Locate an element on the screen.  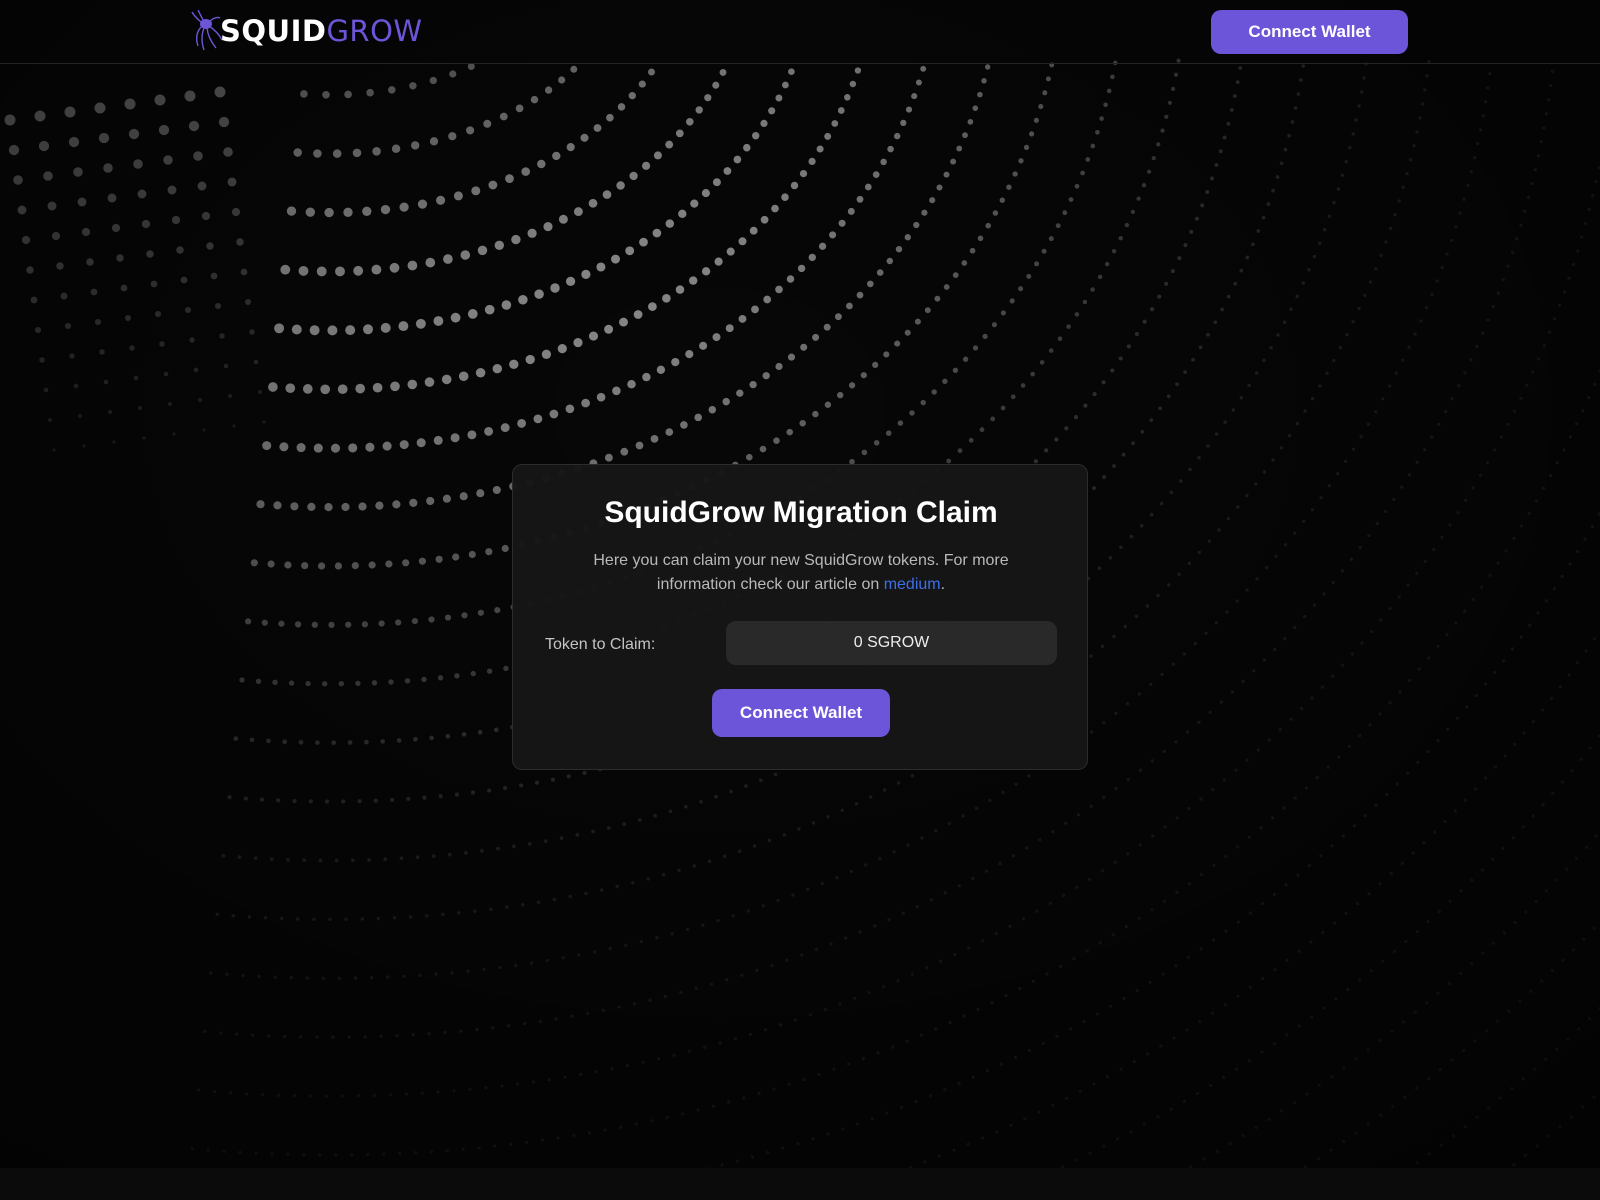
logo: SQUIDGROW is located at coordinates (306, 31).